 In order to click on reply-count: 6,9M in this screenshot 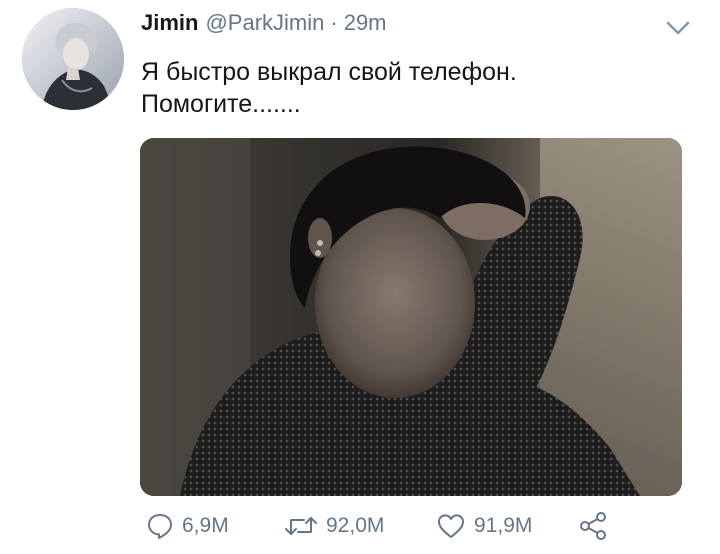, I will do `click(205, 525)`.